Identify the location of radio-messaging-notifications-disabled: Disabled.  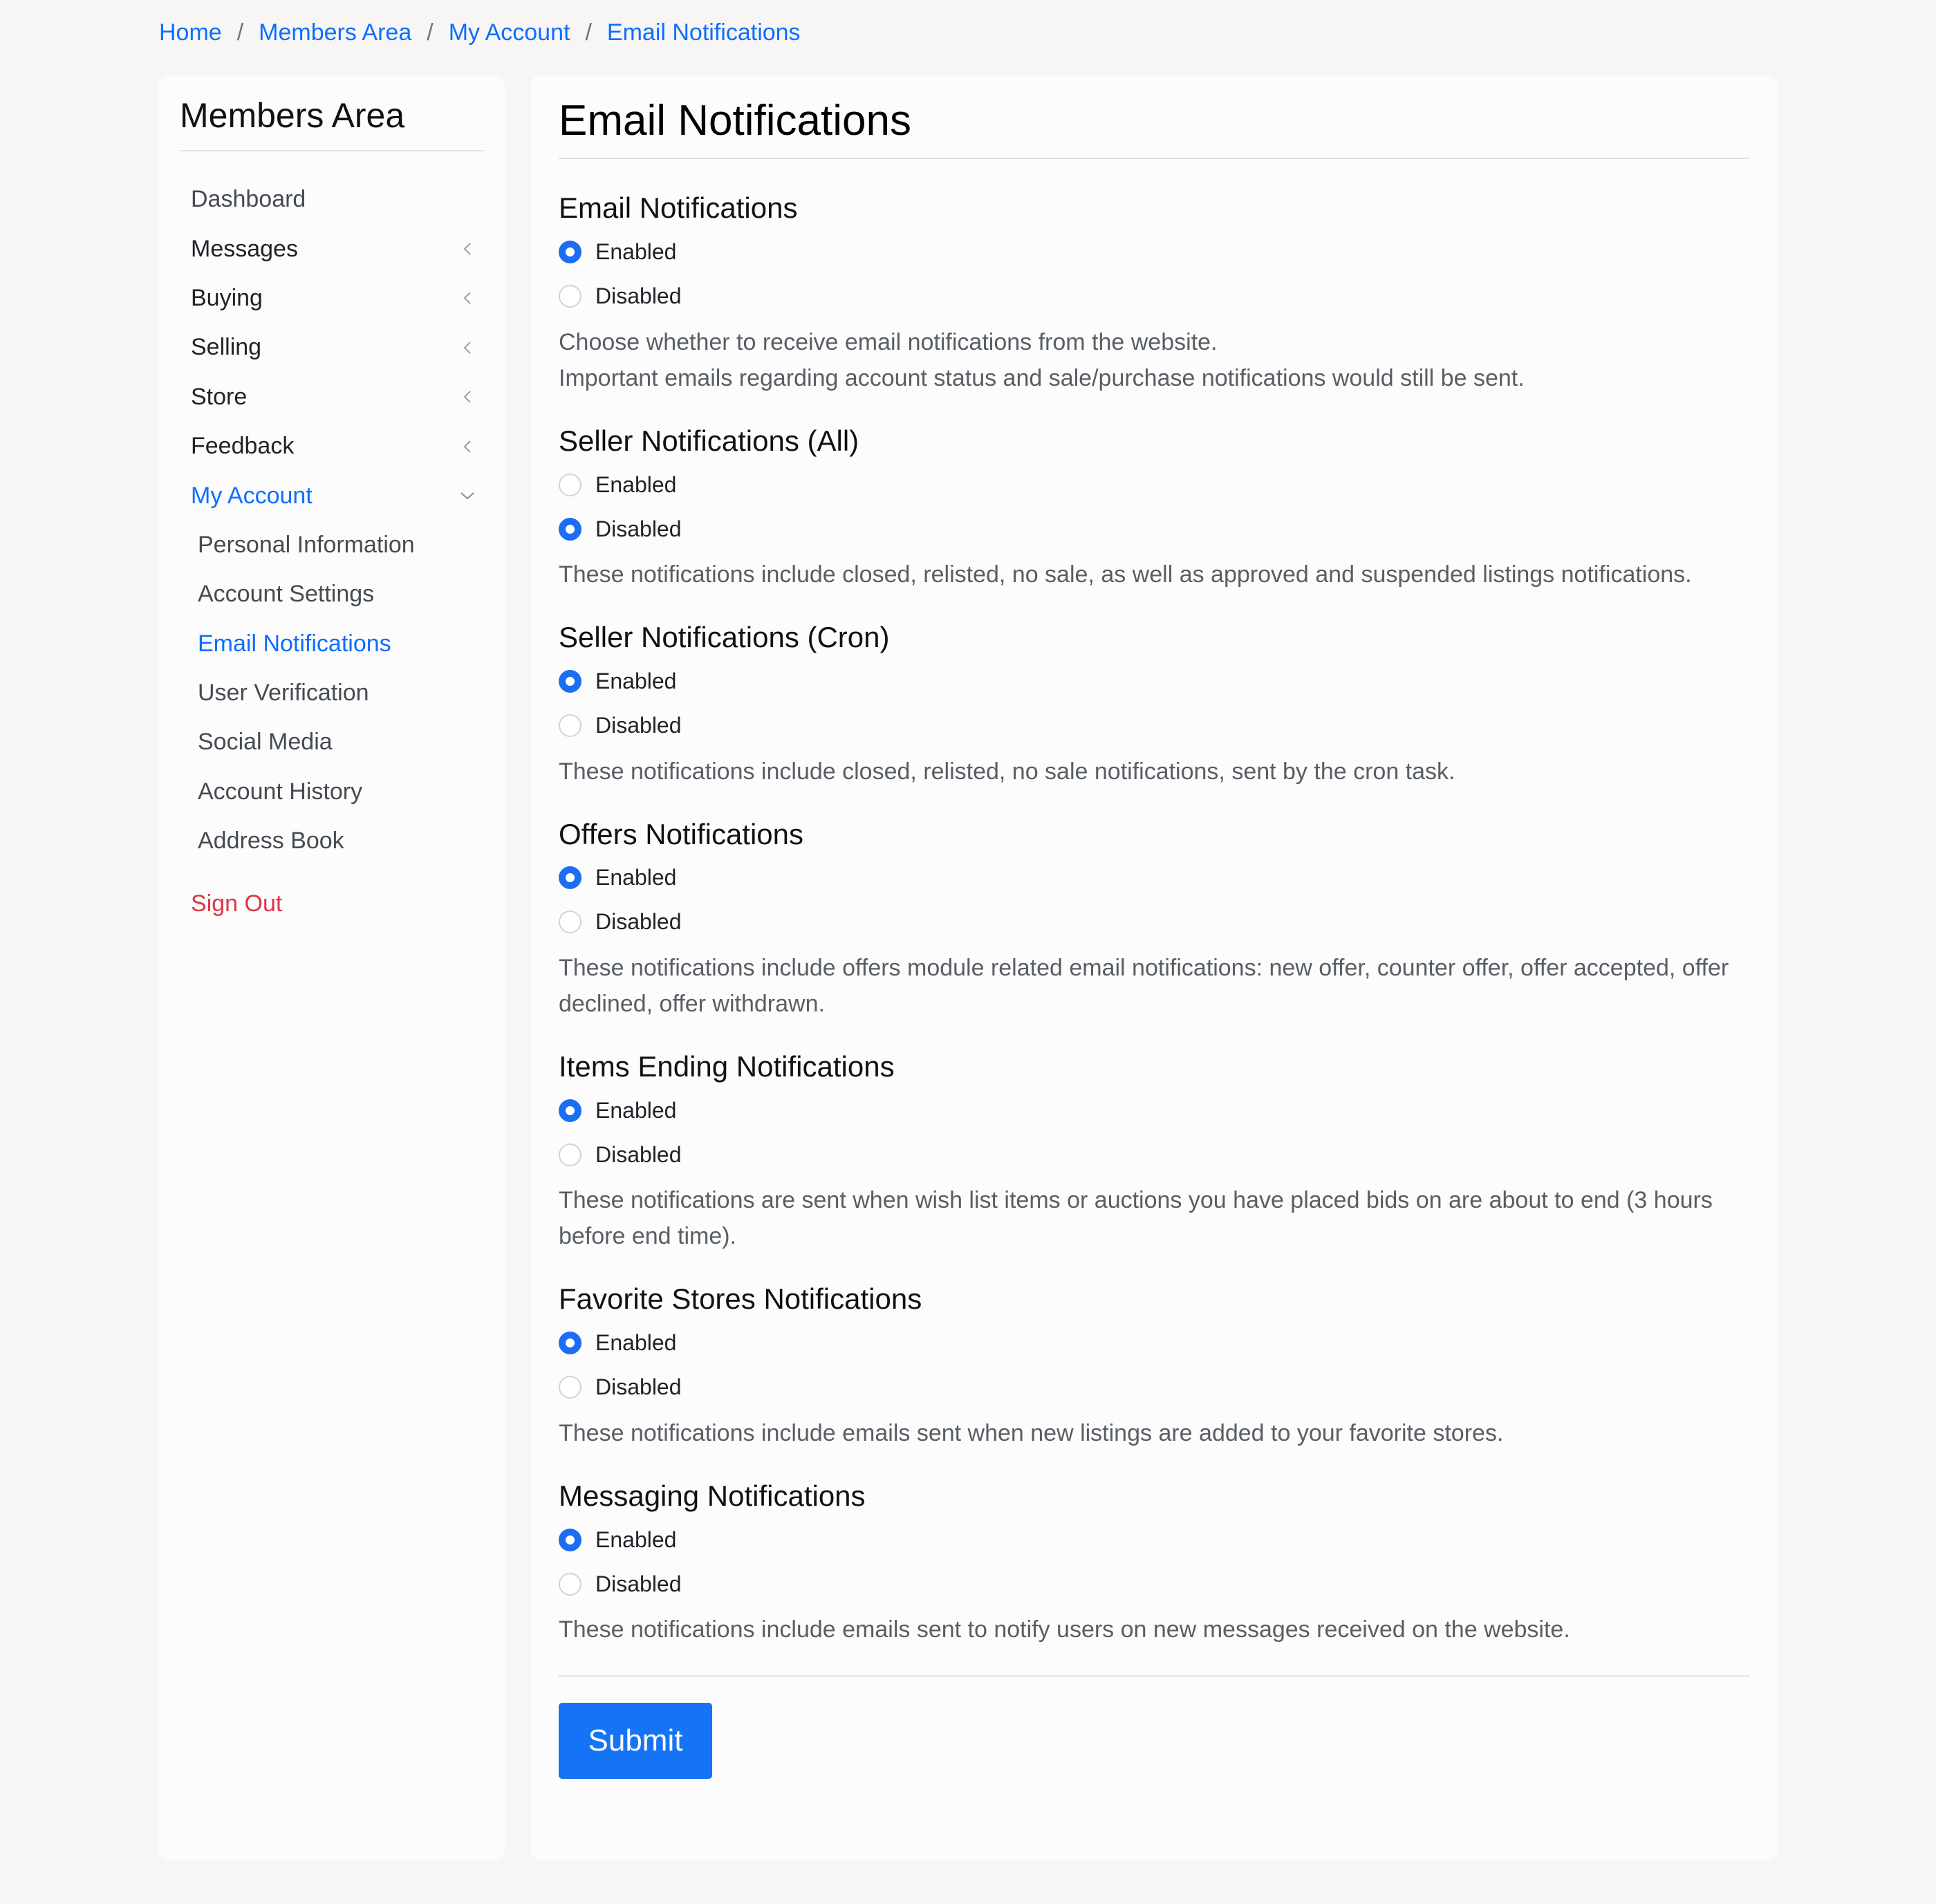
(1154, 1584).